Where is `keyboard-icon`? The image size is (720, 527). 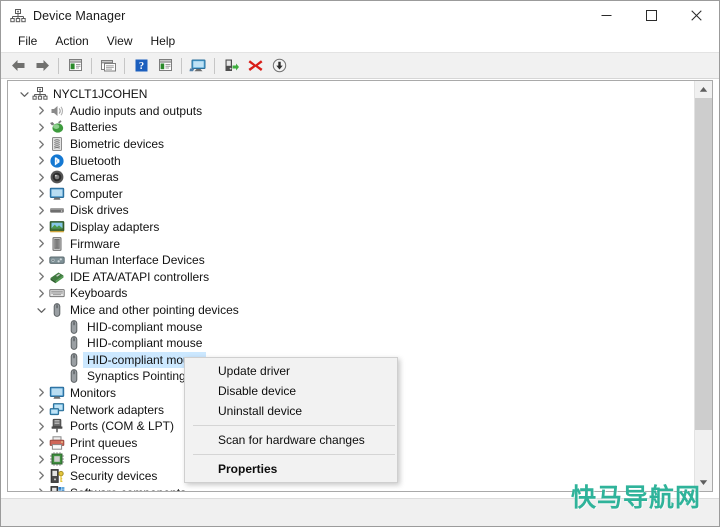
keyboard-icon is located at coordinates (57, 293).